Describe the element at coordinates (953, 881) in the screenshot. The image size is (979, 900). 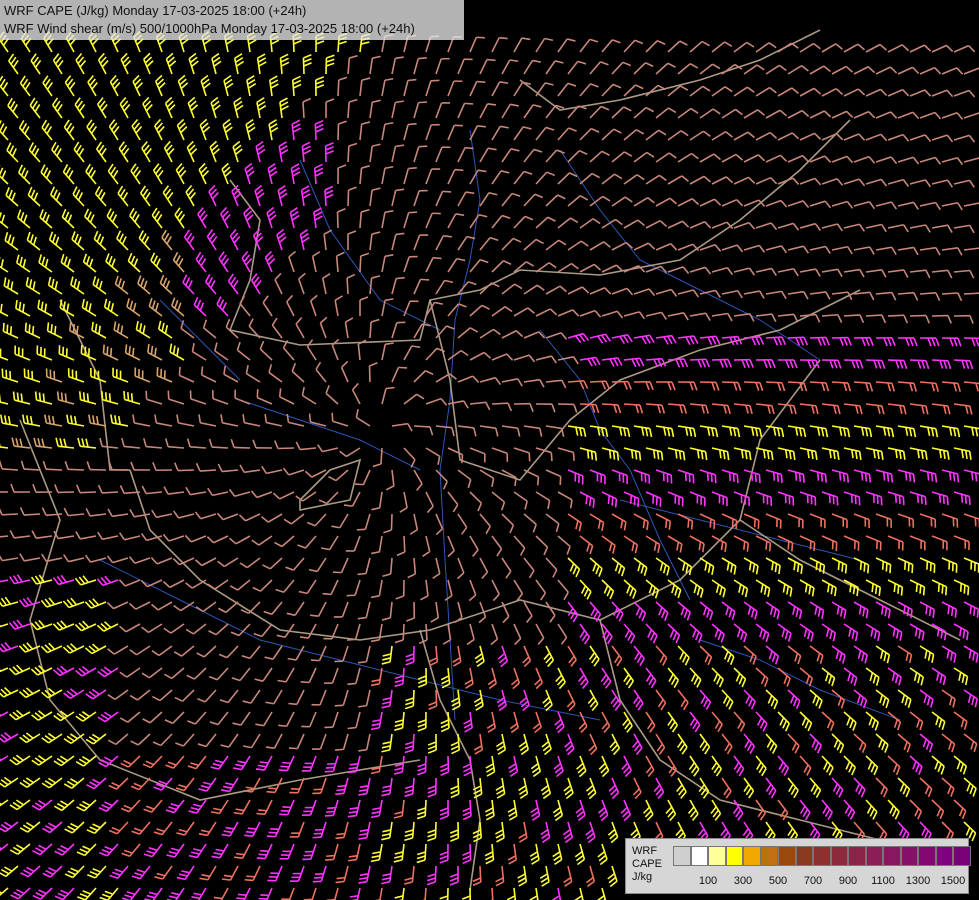
I see `legend-tick-label: 1500` at that location.